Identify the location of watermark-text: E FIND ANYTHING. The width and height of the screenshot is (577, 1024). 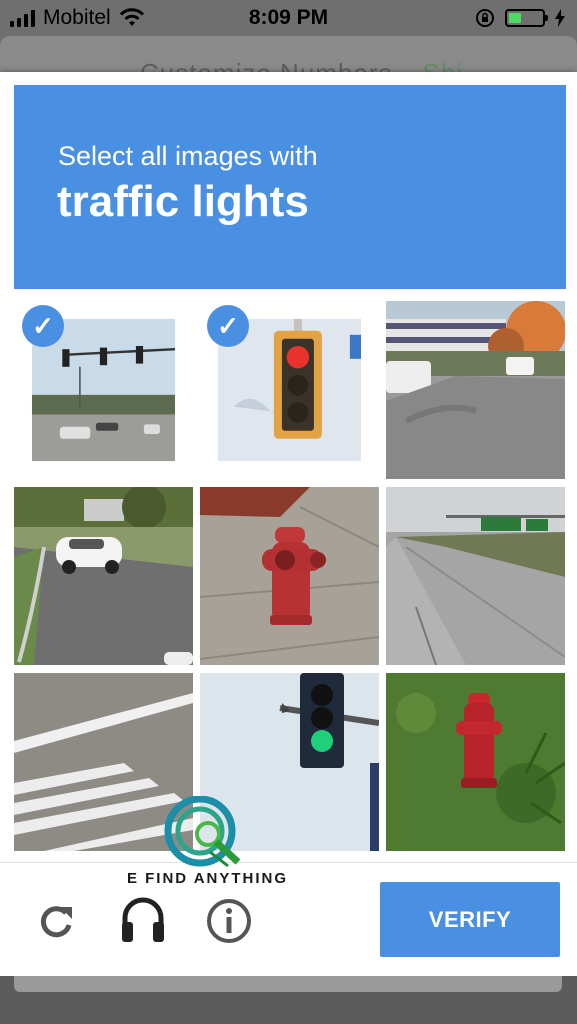
(207, 878).